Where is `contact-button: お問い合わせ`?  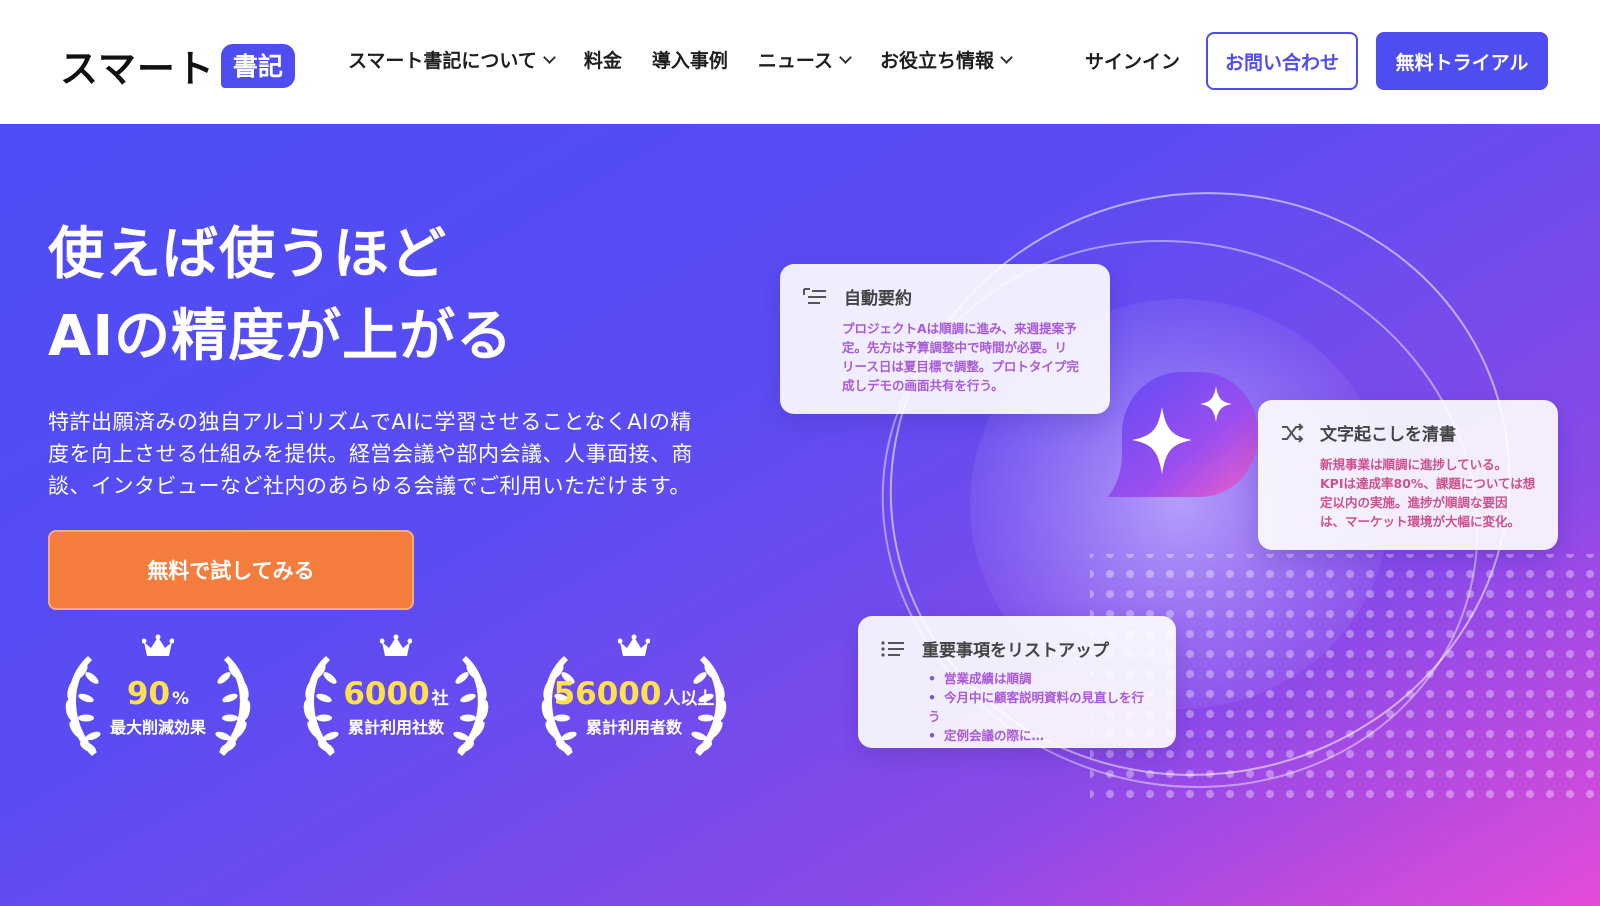 contact-button: お問い合わせ is located at coordinates (1282, 61).